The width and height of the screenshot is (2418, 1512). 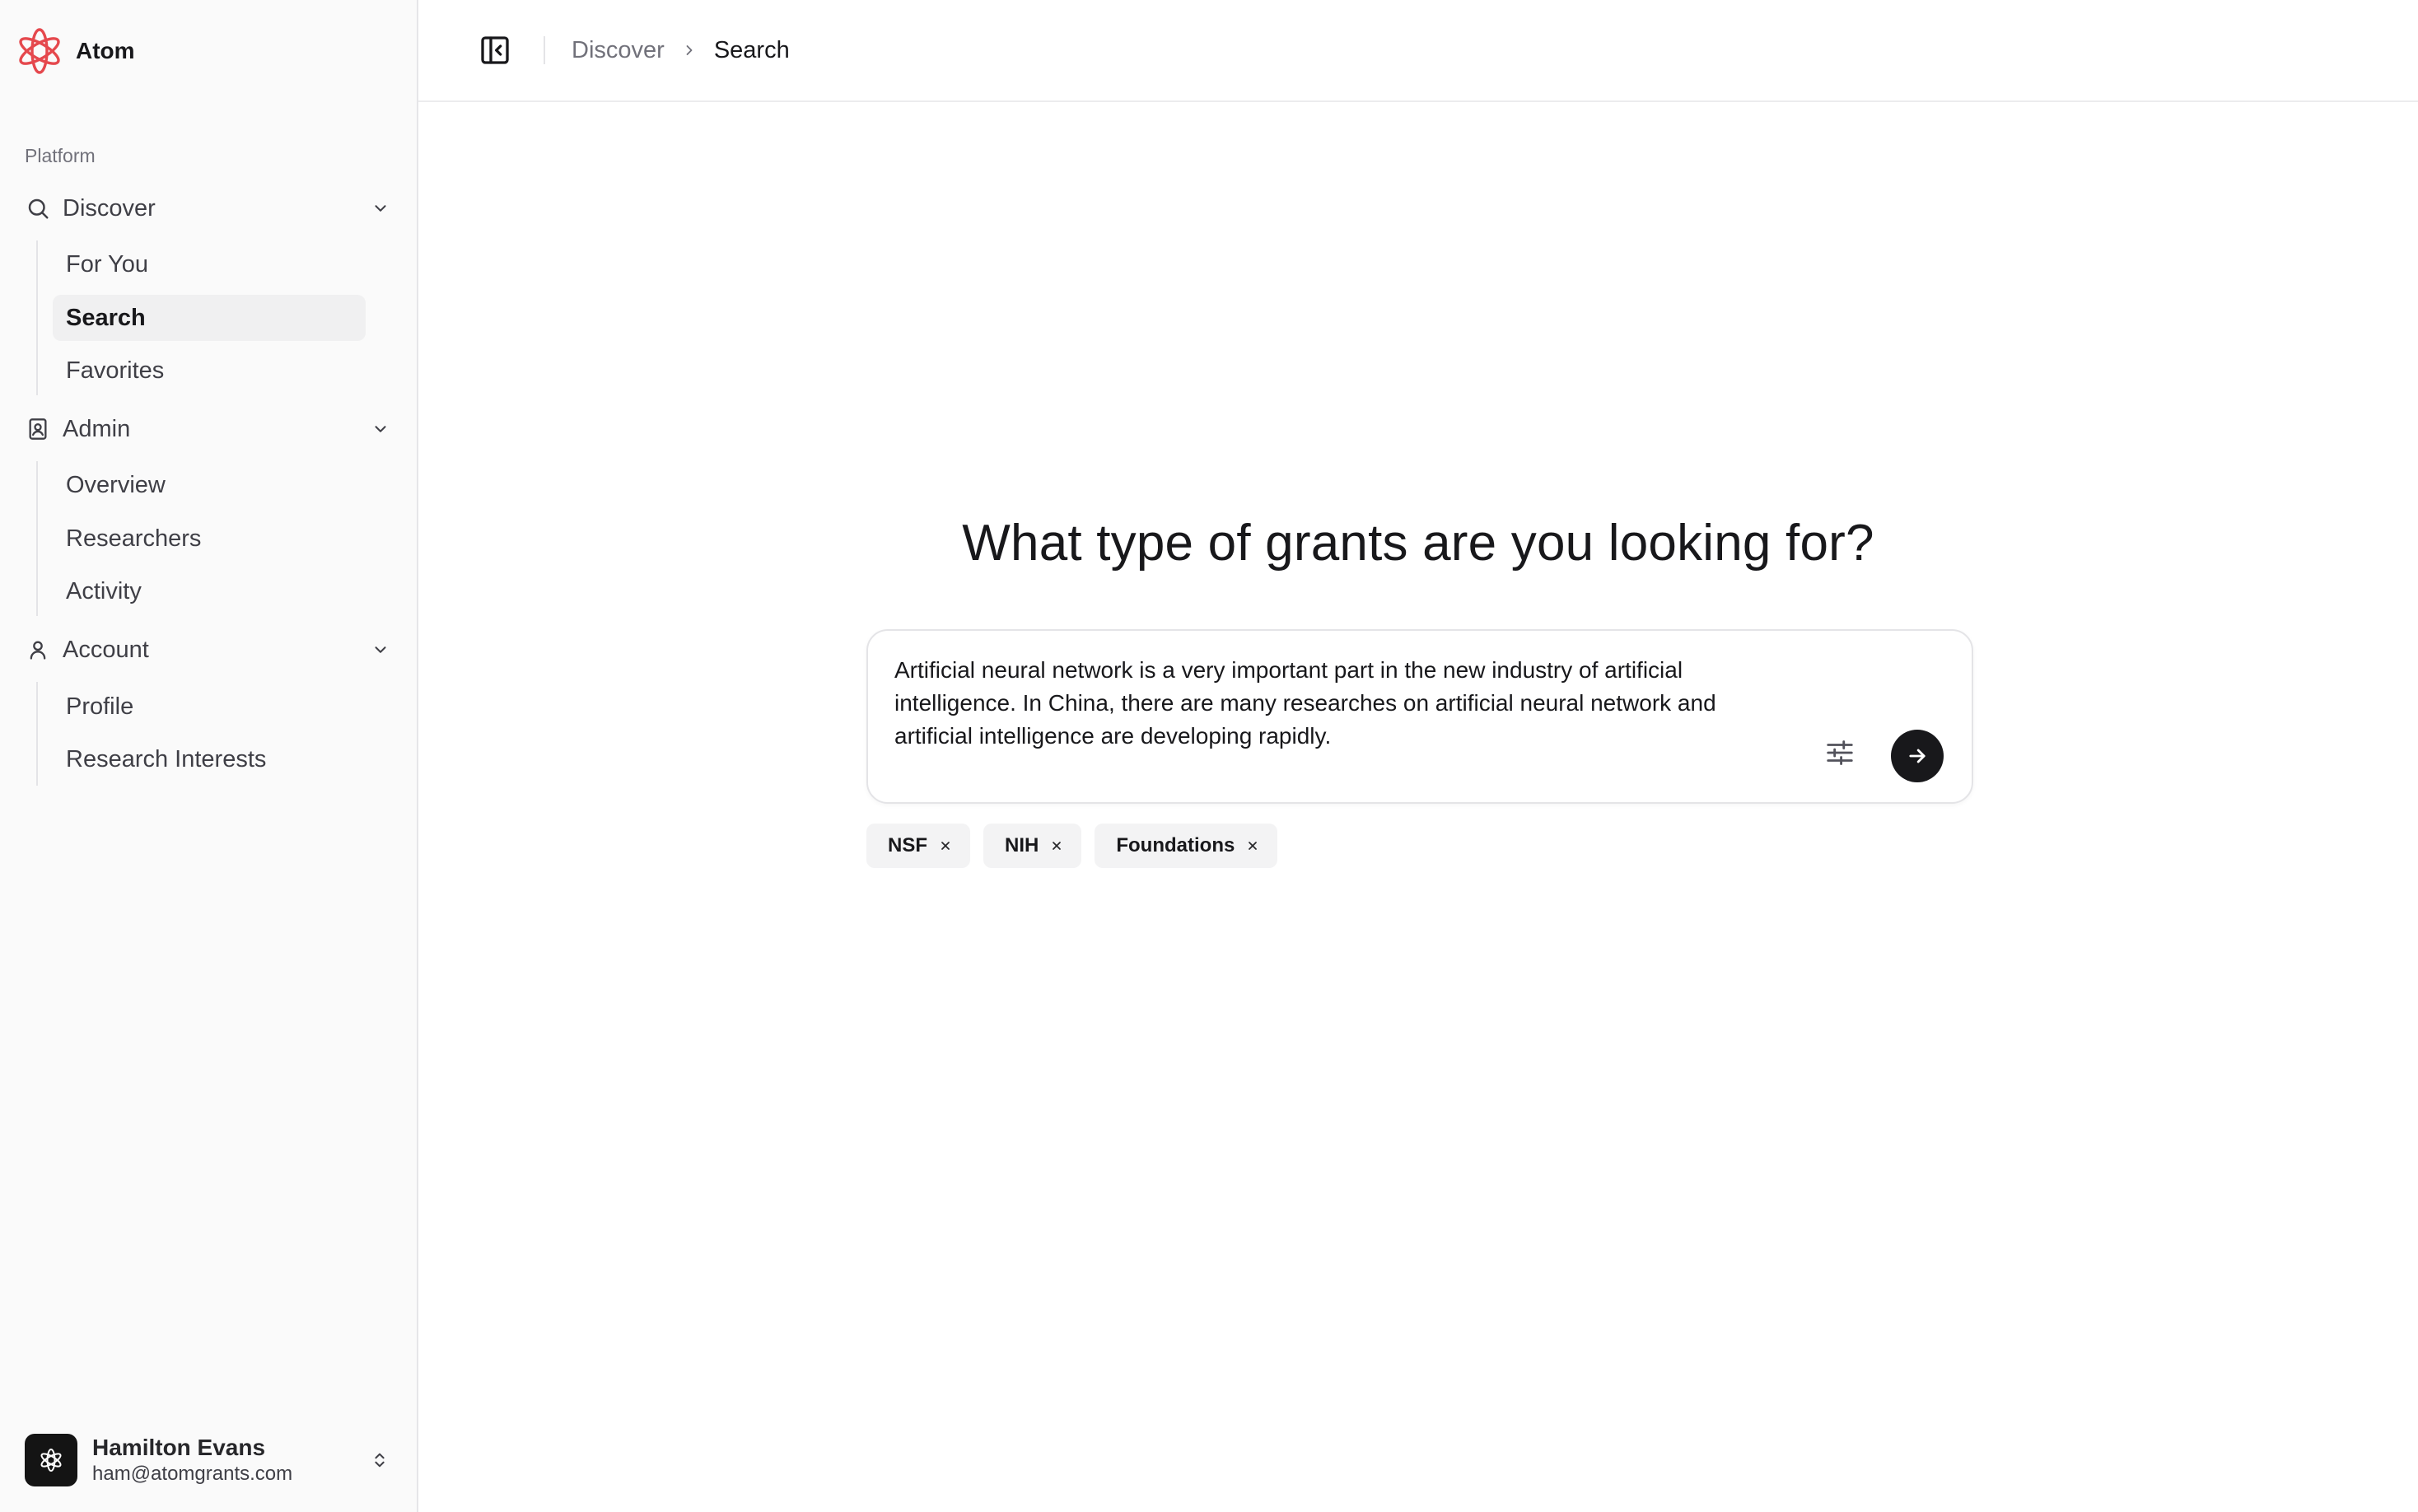 I want to click on sidebar-toggle-icon, so click(x=495, y=50).